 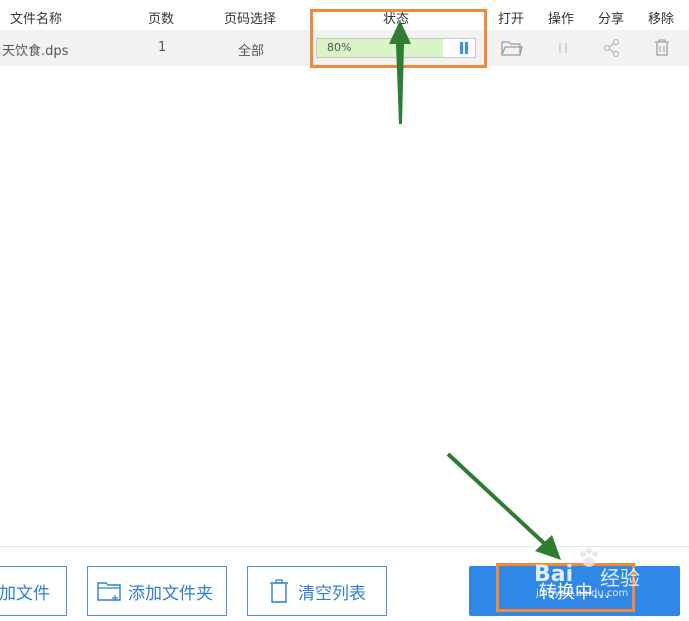 What do you see at coordinates (661, 19) in the screenshot?
I see `header-remove: 移除` at bounding box center [661, 19].